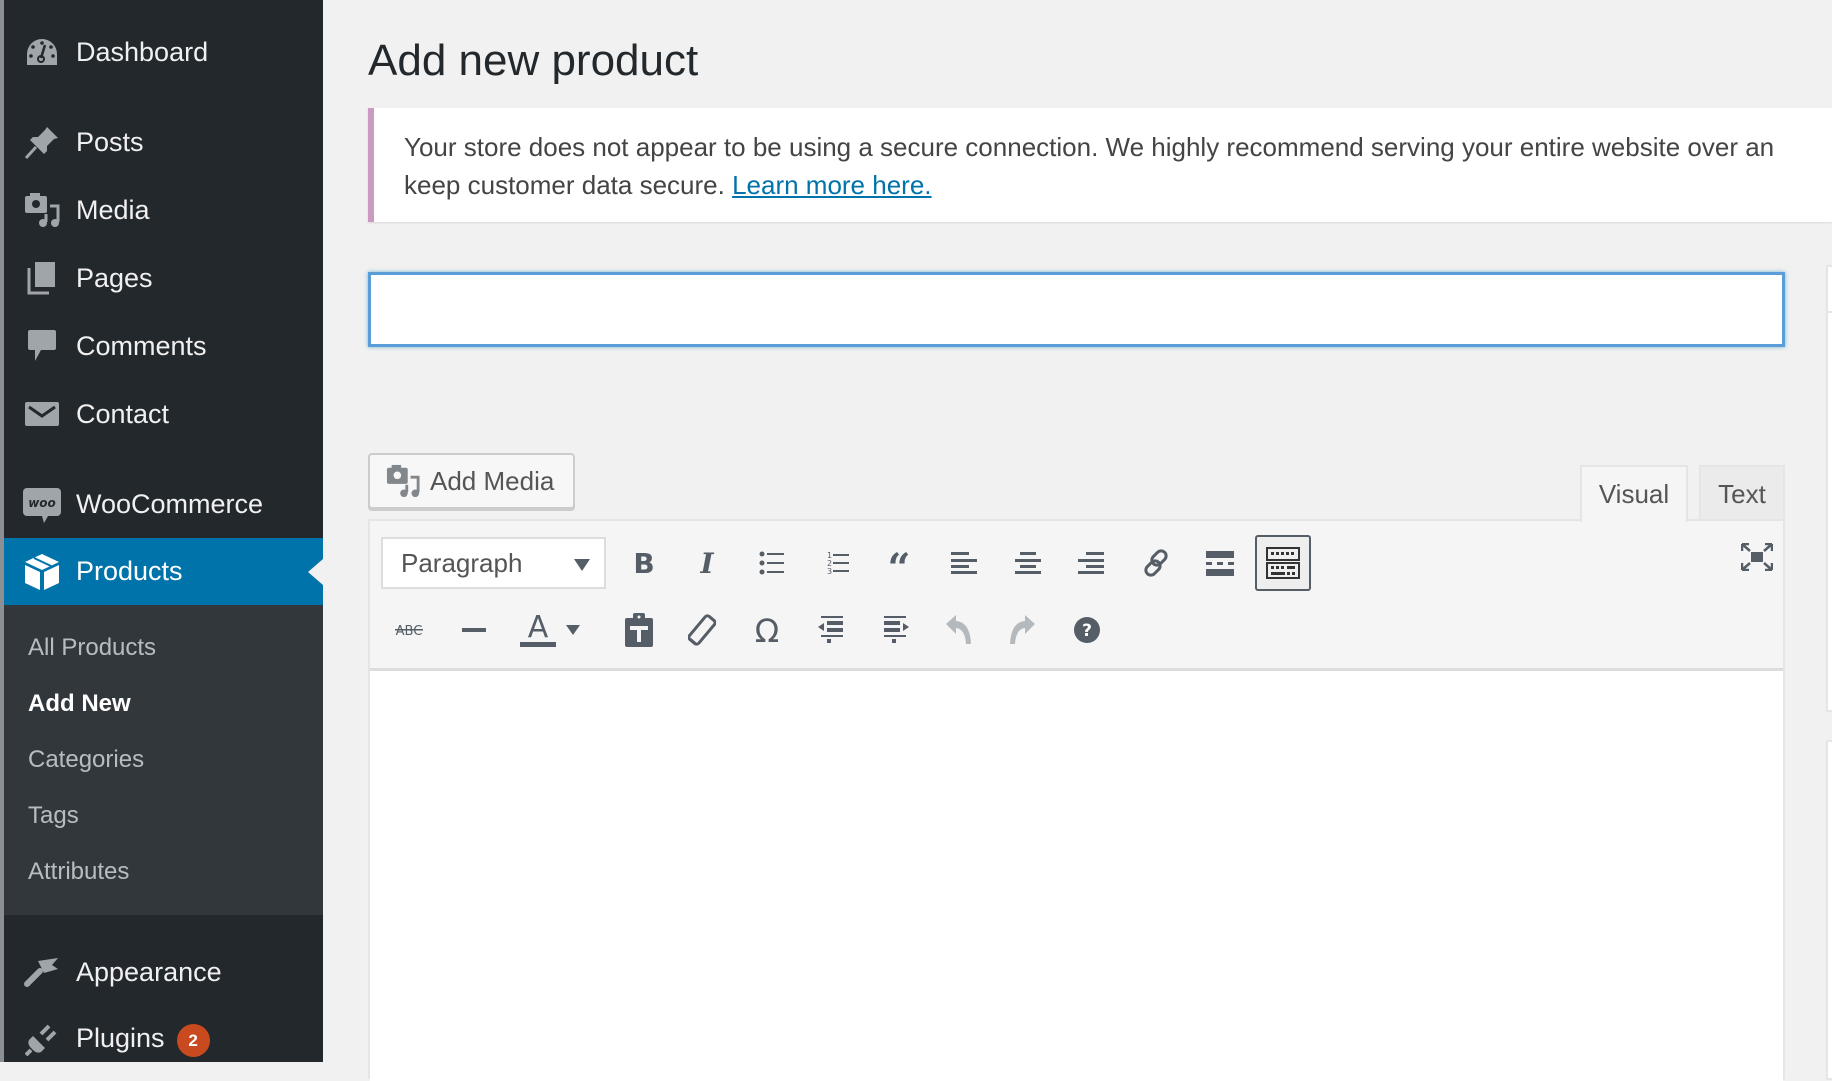  I want to click on undo-button, so click(959, 630).